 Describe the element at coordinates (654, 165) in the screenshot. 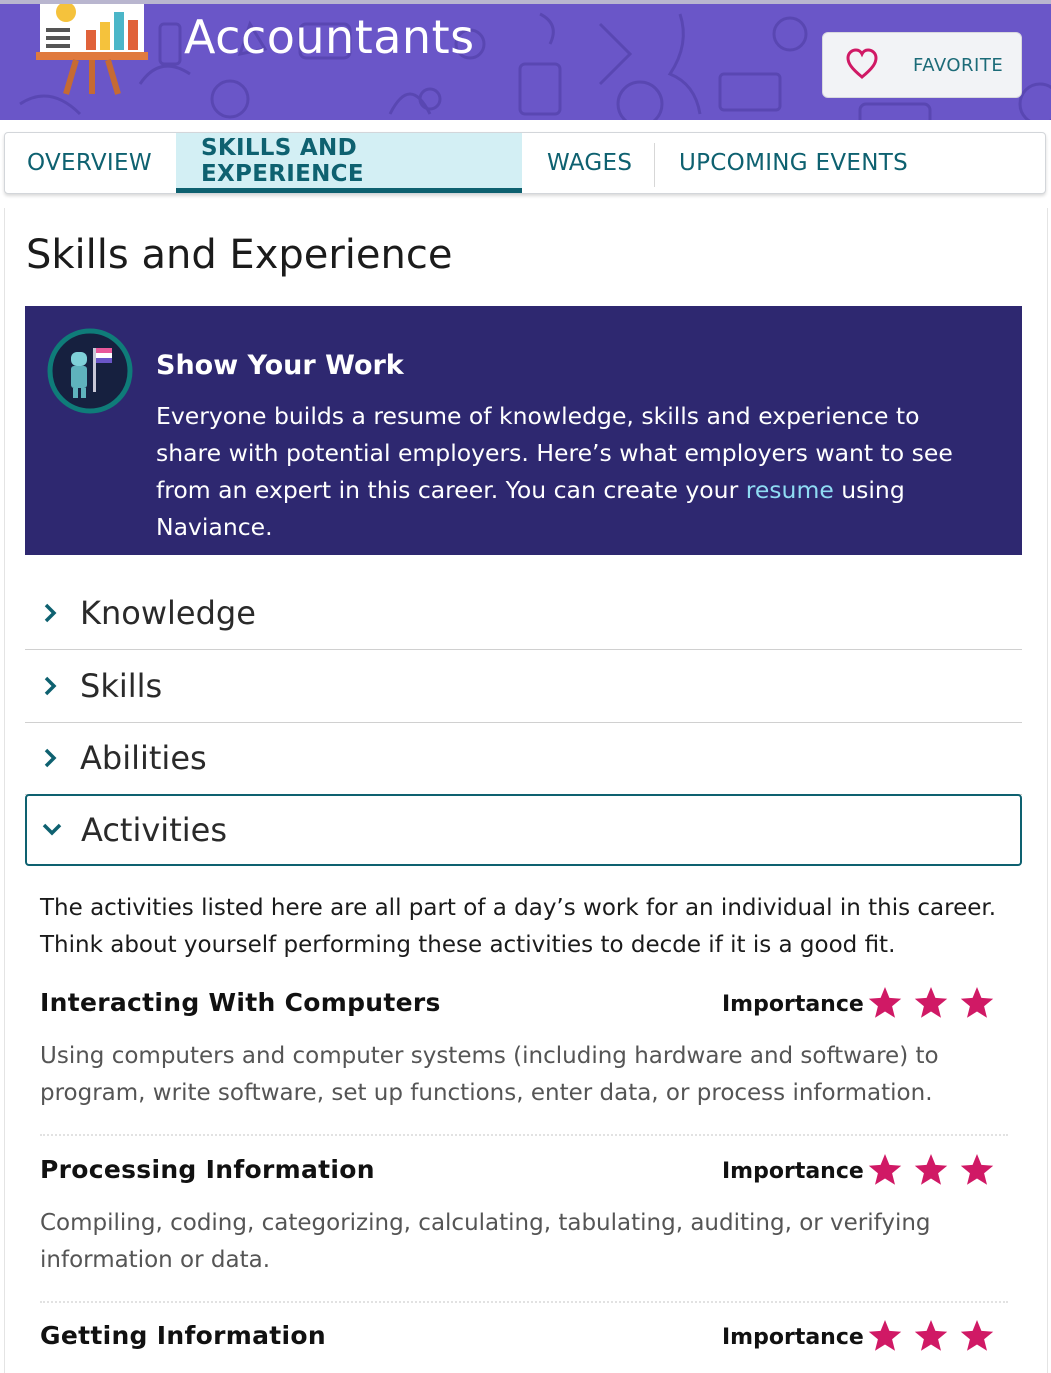

I see `tab-separator` at that location.